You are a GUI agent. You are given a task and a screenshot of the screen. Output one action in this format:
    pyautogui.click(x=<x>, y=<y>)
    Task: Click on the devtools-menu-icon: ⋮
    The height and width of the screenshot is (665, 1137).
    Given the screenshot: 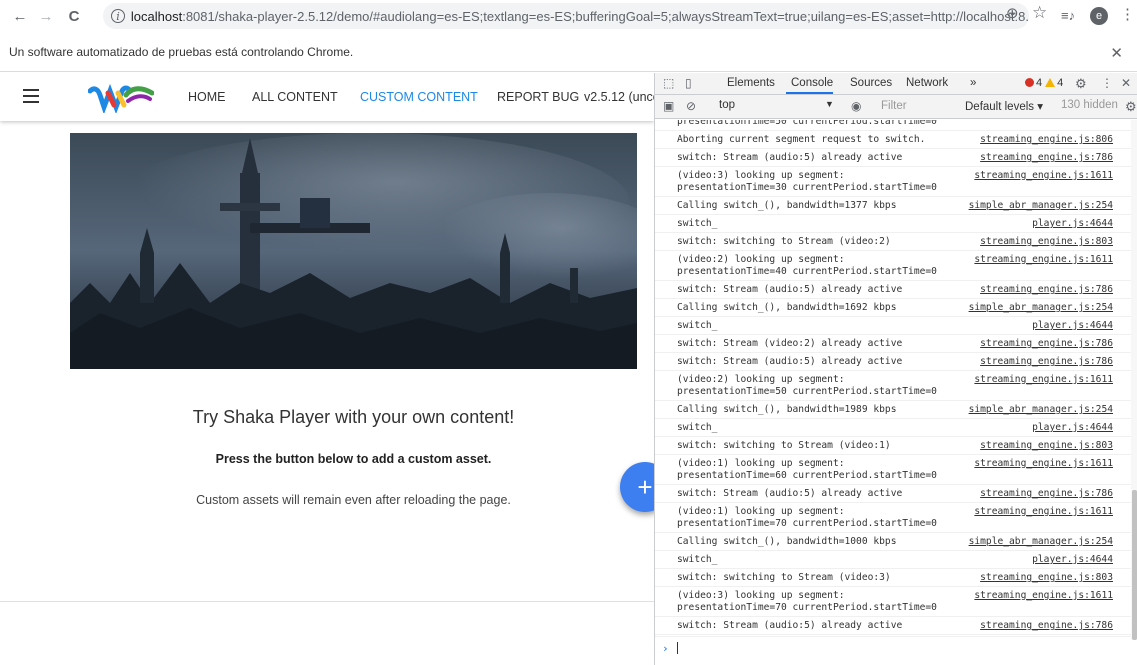 What is the action you would take?
    pyautogui.click(x=1107, y=83)
    